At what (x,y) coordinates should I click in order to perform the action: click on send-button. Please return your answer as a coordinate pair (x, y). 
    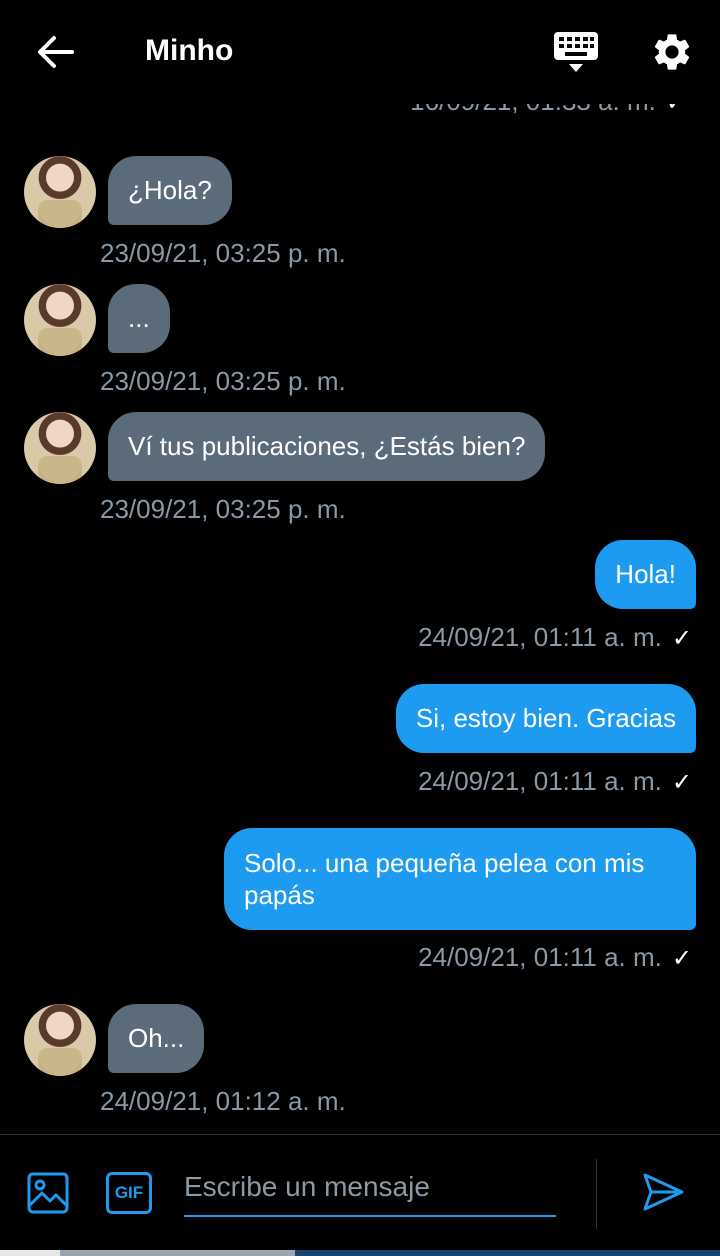
    Looking at the image, I should click on (663, 1192).